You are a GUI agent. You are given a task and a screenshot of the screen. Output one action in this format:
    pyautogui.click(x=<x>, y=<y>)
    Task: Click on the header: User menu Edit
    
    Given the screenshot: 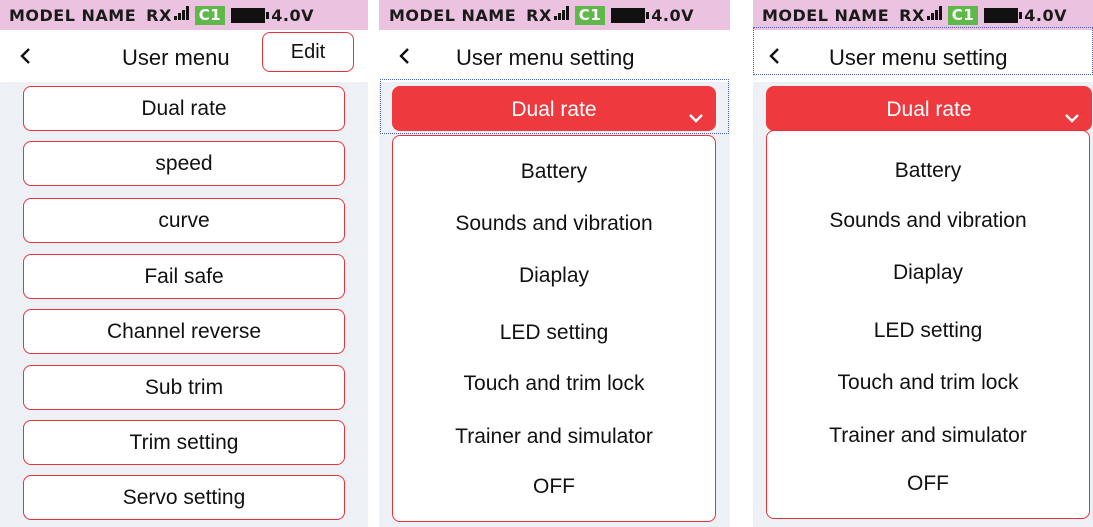 What is the action you would take?
    pyautogui.click(x=184, y=56)
    